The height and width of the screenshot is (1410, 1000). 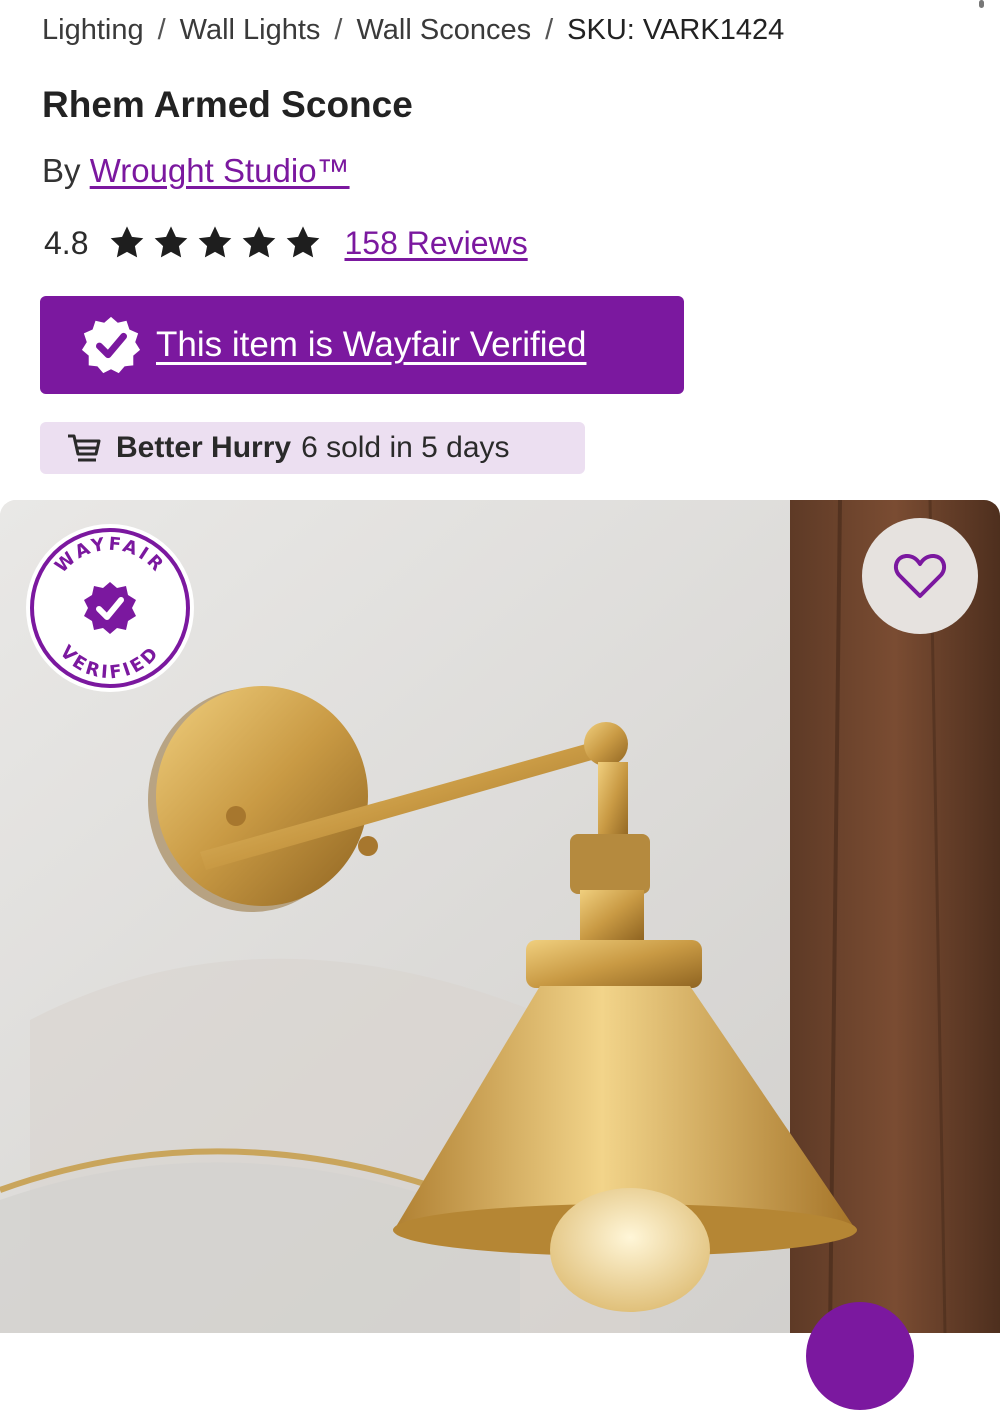 I want to click on urgency-text: 6 sold in 5 days, so click(x=405, y=447).